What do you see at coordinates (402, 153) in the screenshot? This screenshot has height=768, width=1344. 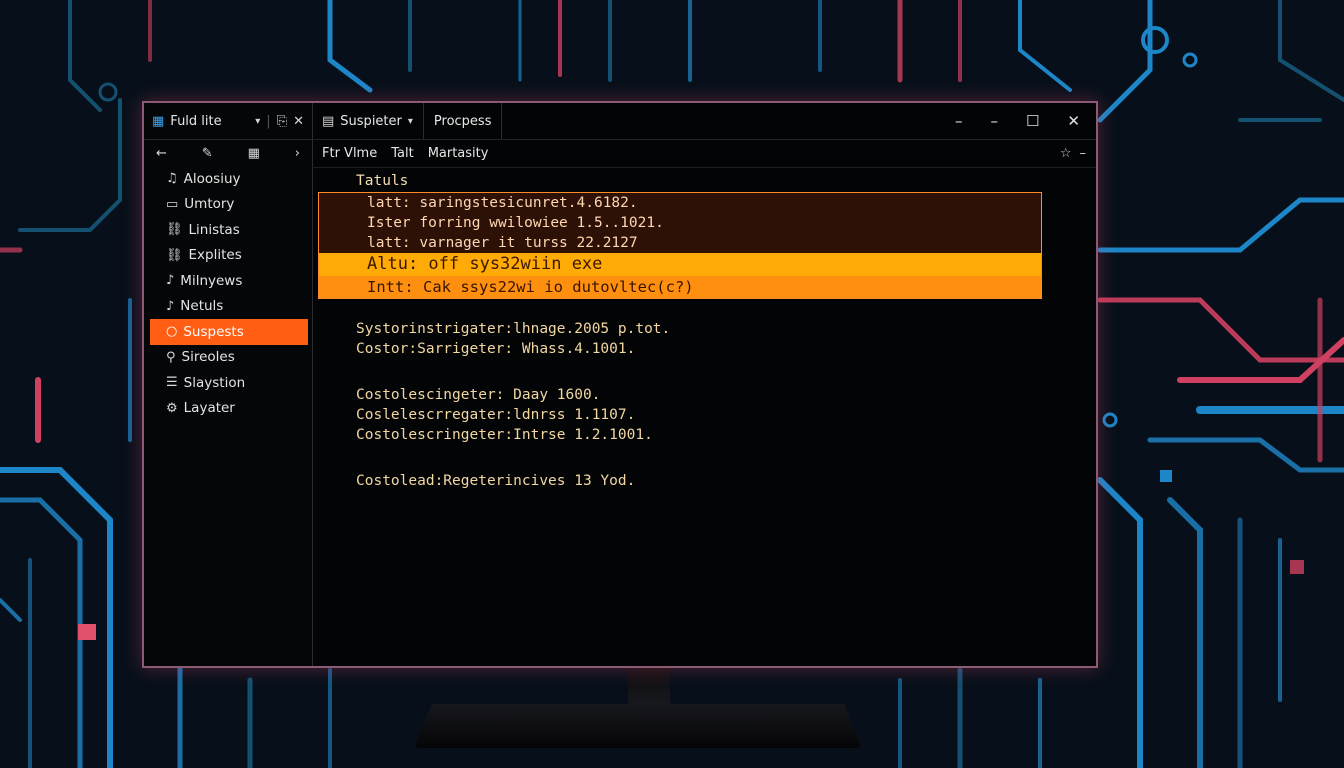 I see `toolbar-item-talt: Talt` at bounding box center [402, 153].